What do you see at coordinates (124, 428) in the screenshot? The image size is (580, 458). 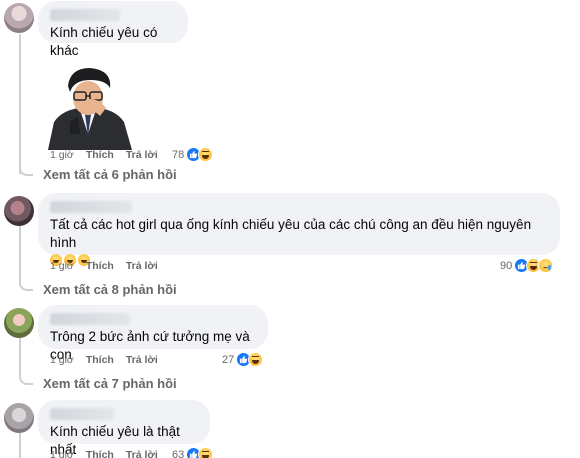 I see `comment-bubble: Kính chiếu yêu là thật nhất` at bounding box center [124, 428].